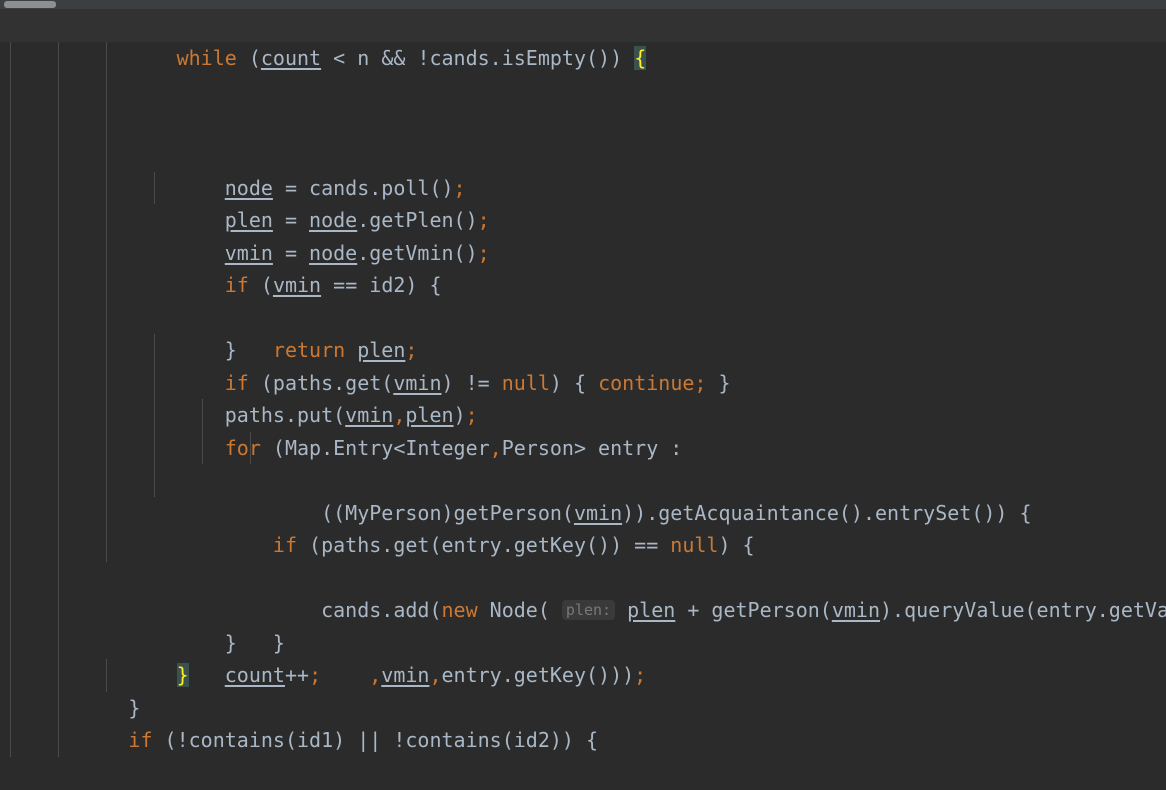 Image resolution: width=1166 pixels, height=790 pixels. What do you see at coordinates (182, 675) in the screenshot?
I see `matching-brace-close: }` at bounding box center [182, 675].